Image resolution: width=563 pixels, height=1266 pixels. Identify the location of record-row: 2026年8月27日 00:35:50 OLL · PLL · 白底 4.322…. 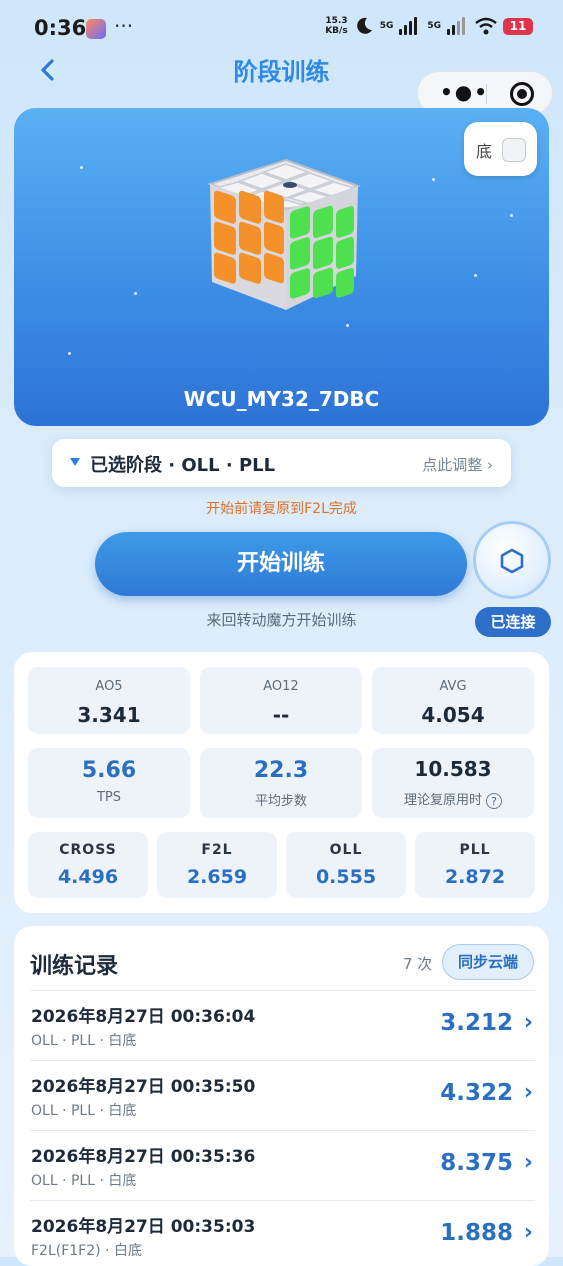
(282, 1095).